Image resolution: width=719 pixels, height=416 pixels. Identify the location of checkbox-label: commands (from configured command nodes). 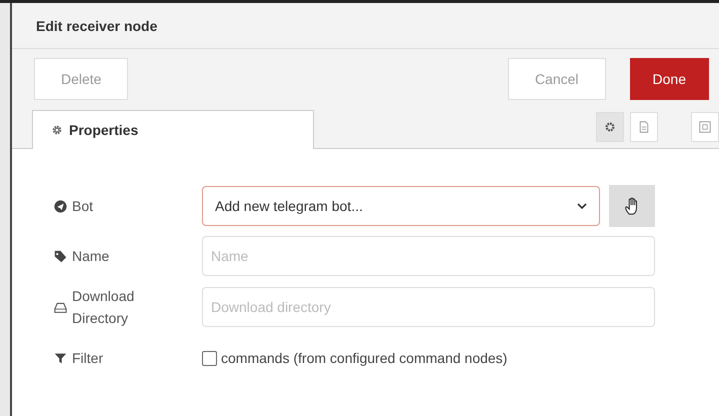
(364, 358).